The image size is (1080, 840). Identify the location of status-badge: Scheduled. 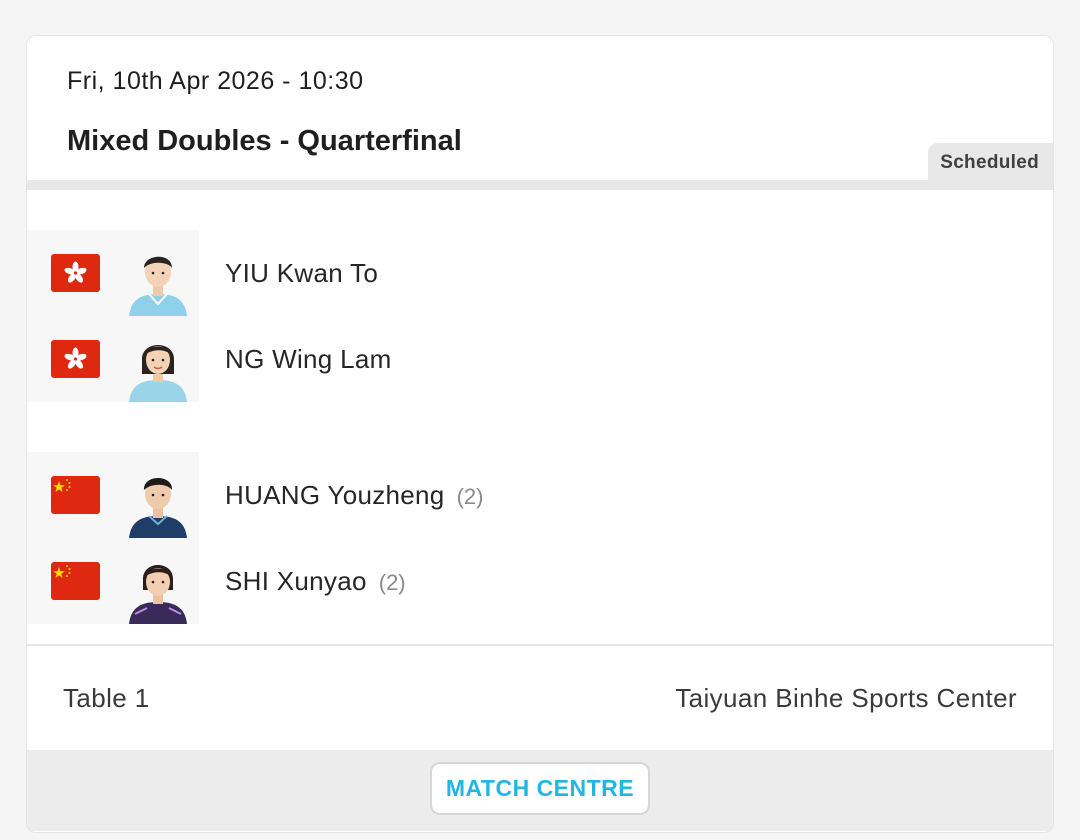
(990, 161).